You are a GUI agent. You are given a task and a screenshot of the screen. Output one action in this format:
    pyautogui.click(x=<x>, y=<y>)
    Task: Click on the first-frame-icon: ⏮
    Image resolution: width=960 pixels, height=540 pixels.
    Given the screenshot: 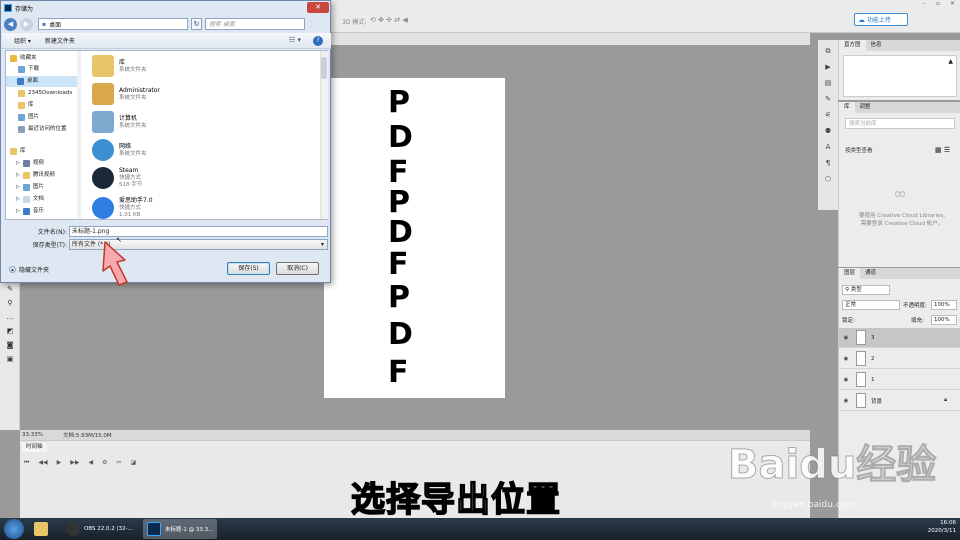 What is the action you would take?
    pyautogui.click(x=26, y=463)
    